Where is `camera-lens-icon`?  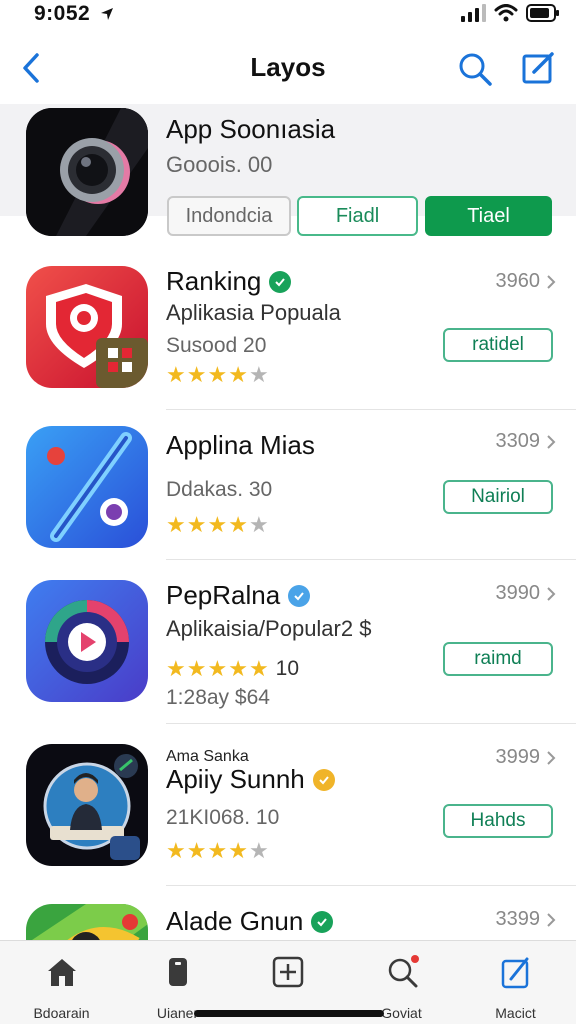 camera-lens-icon is located at coordinates (87, 172).